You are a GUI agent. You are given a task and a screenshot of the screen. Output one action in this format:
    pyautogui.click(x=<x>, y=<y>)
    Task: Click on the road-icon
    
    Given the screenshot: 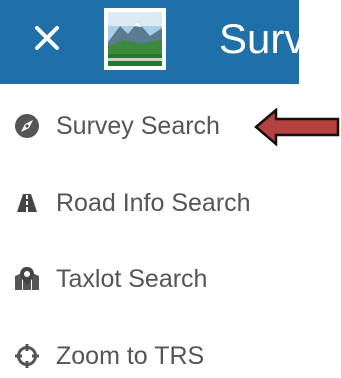 What is the action you would take?
    pyautogui.click(x=27, y=203)
    